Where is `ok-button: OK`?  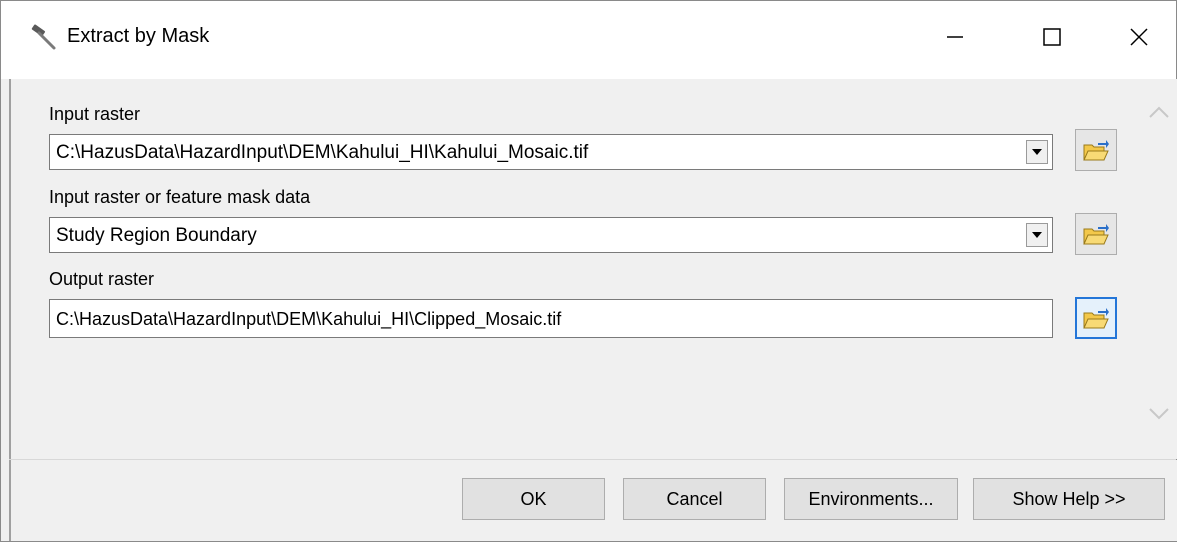
ok-button: OK is located at coordinates (533, 499).